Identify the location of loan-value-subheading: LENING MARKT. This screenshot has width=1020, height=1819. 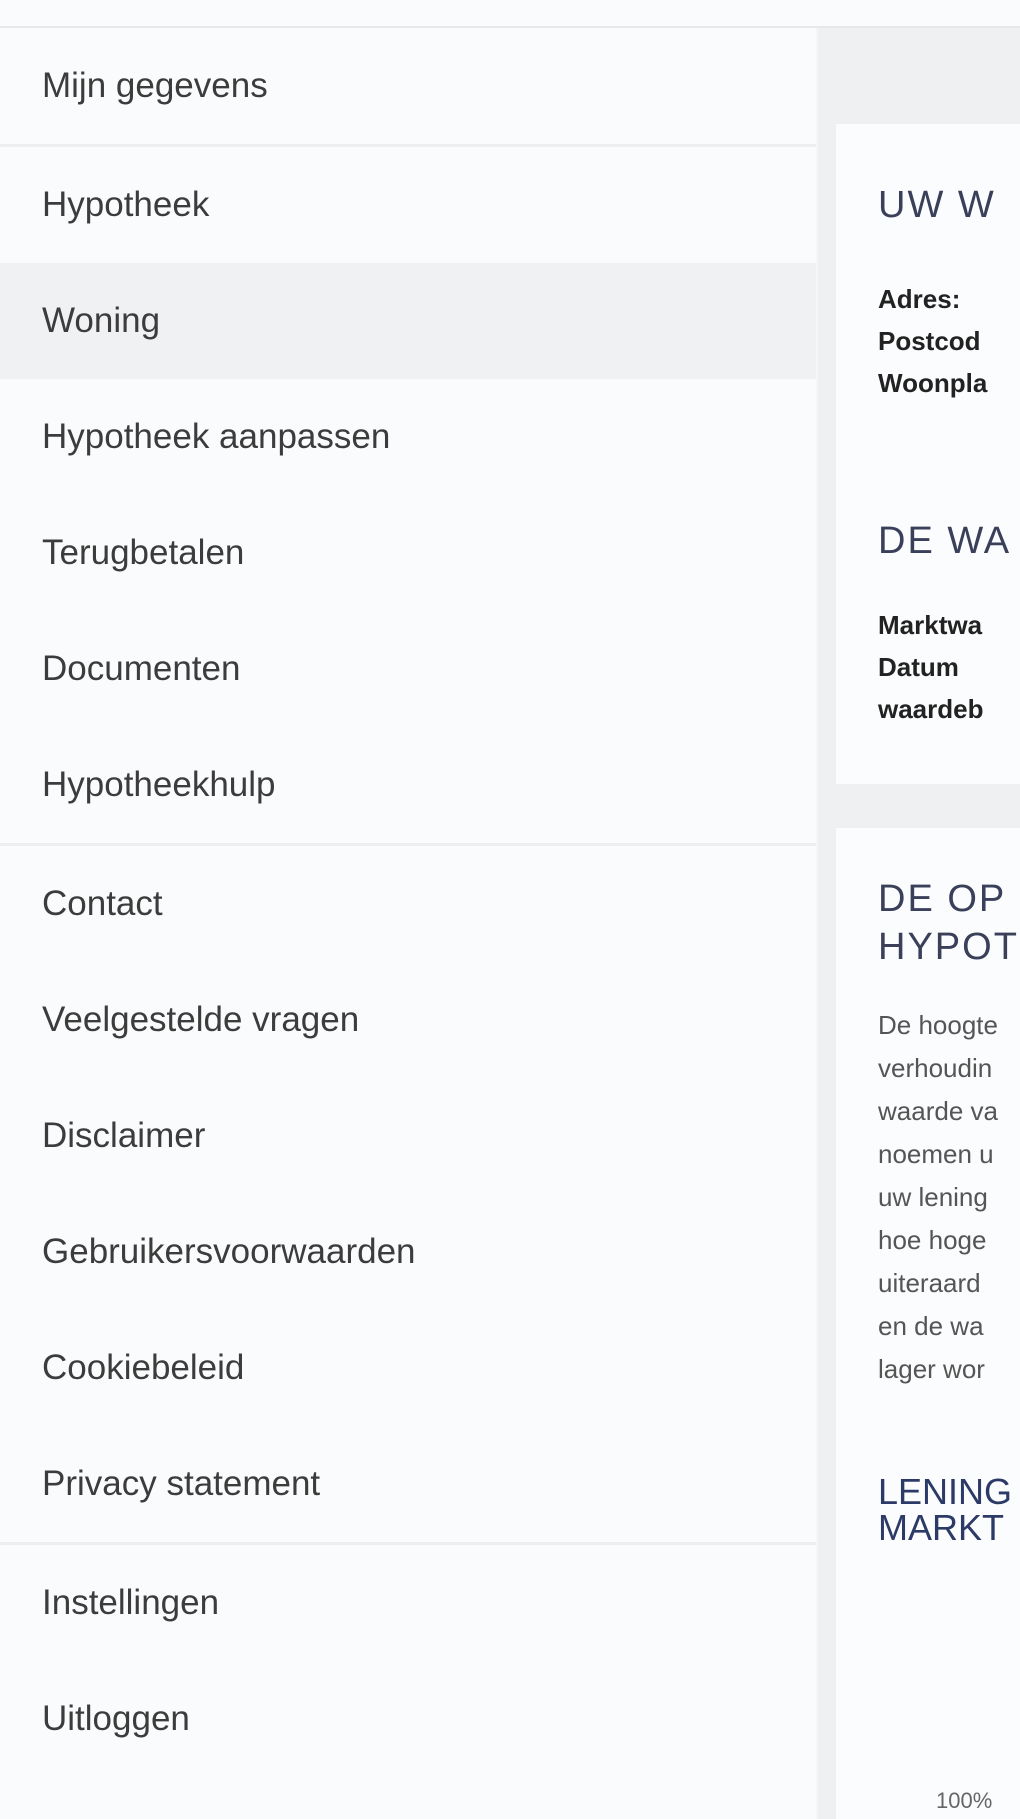
(945, 1510).